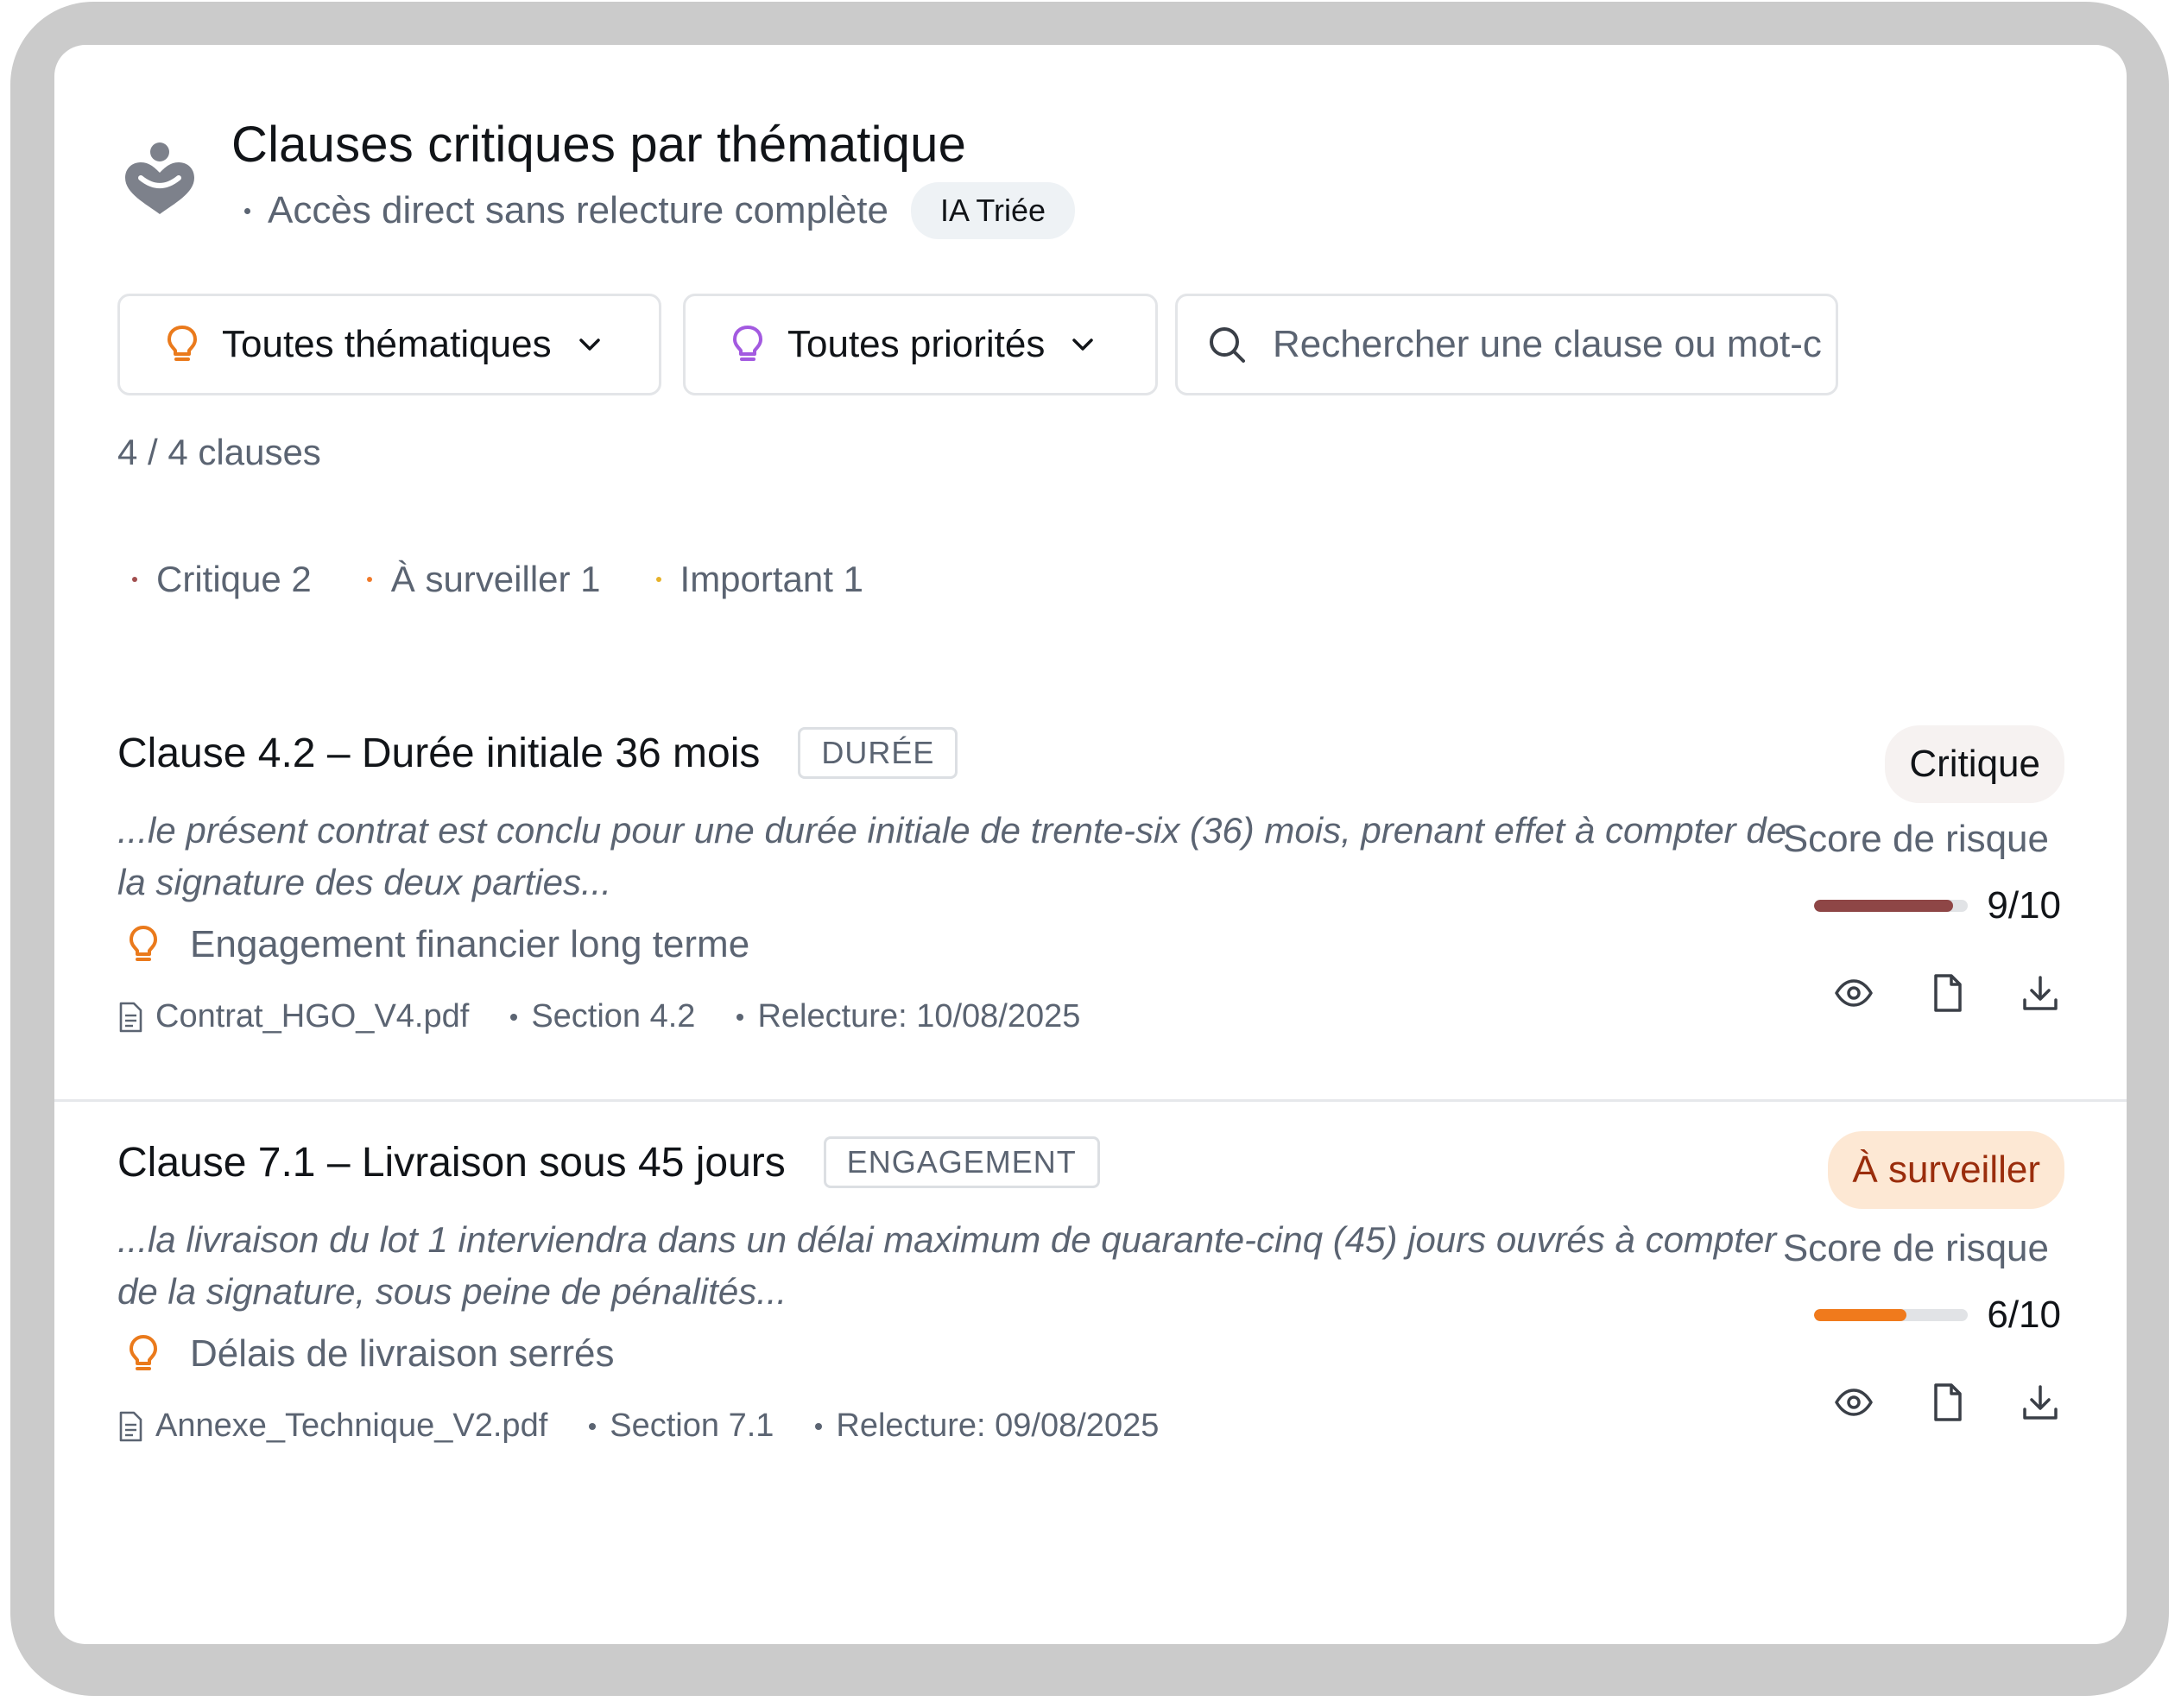  Describe the element at coordinates (439, 753) in the screenshot. I see `clause-title: Clause 4.2 – Durée initiale 36 mois` at that location.